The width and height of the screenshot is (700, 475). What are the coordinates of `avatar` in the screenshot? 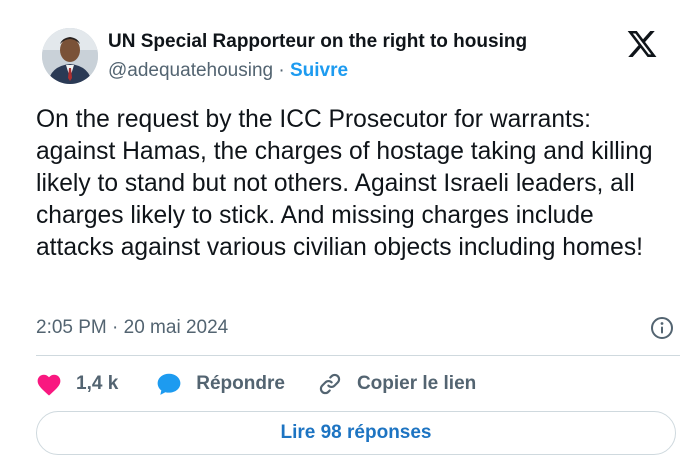 It's located at (70, 56).